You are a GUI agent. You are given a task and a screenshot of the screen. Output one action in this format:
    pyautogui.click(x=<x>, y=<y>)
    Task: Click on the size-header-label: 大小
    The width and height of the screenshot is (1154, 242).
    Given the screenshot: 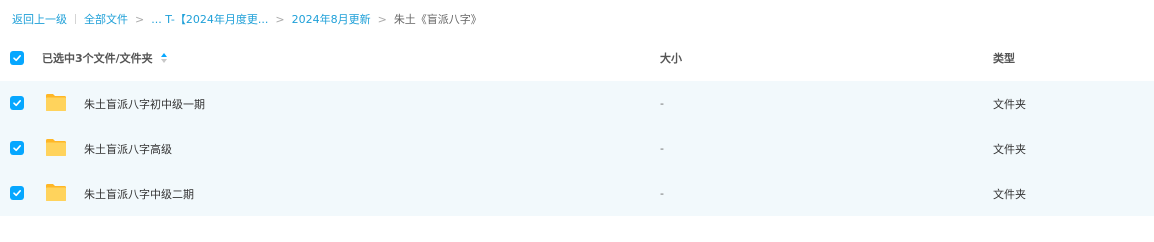 What is the action you would take?
    pyautogui.click(x=671, y=58)
    